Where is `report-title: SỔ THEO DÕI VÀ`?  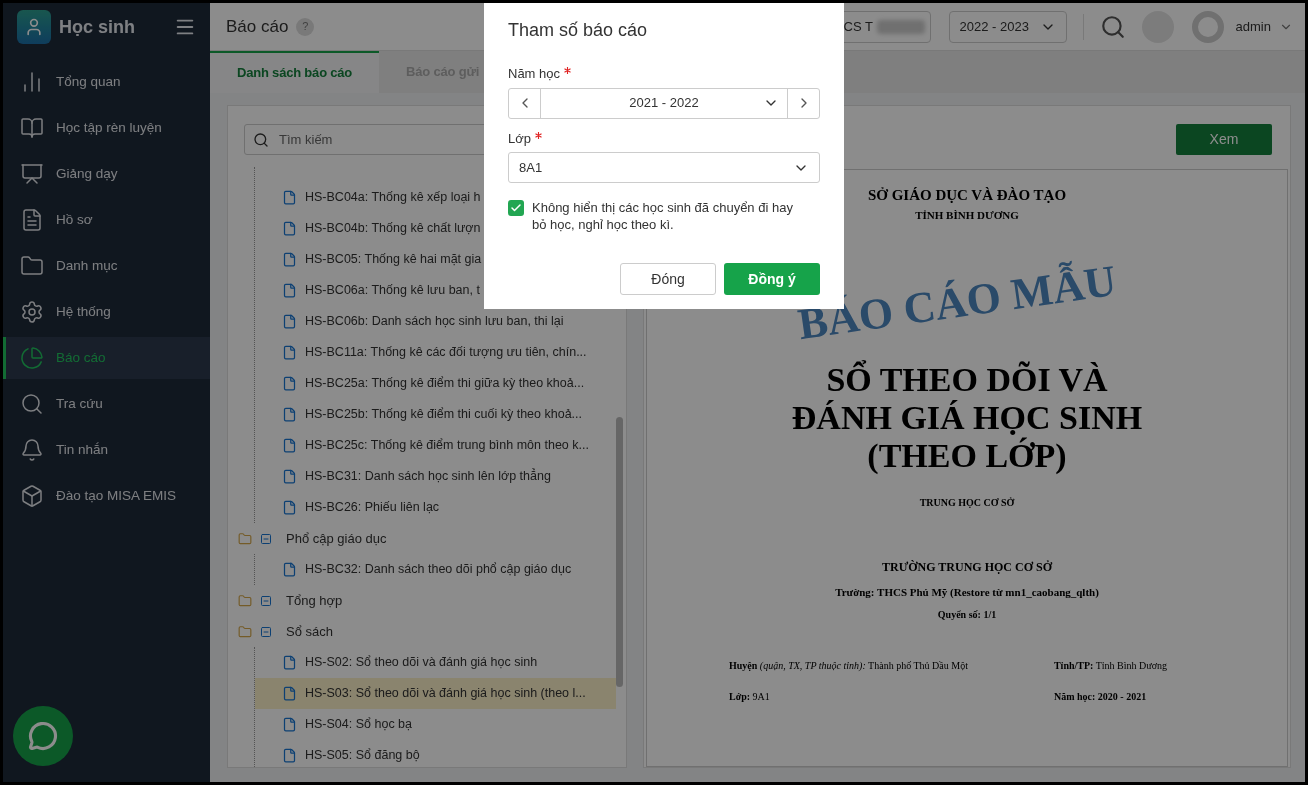
report-title: SỔ THEO DÕI VÀ is located at coordinates (967, 380).